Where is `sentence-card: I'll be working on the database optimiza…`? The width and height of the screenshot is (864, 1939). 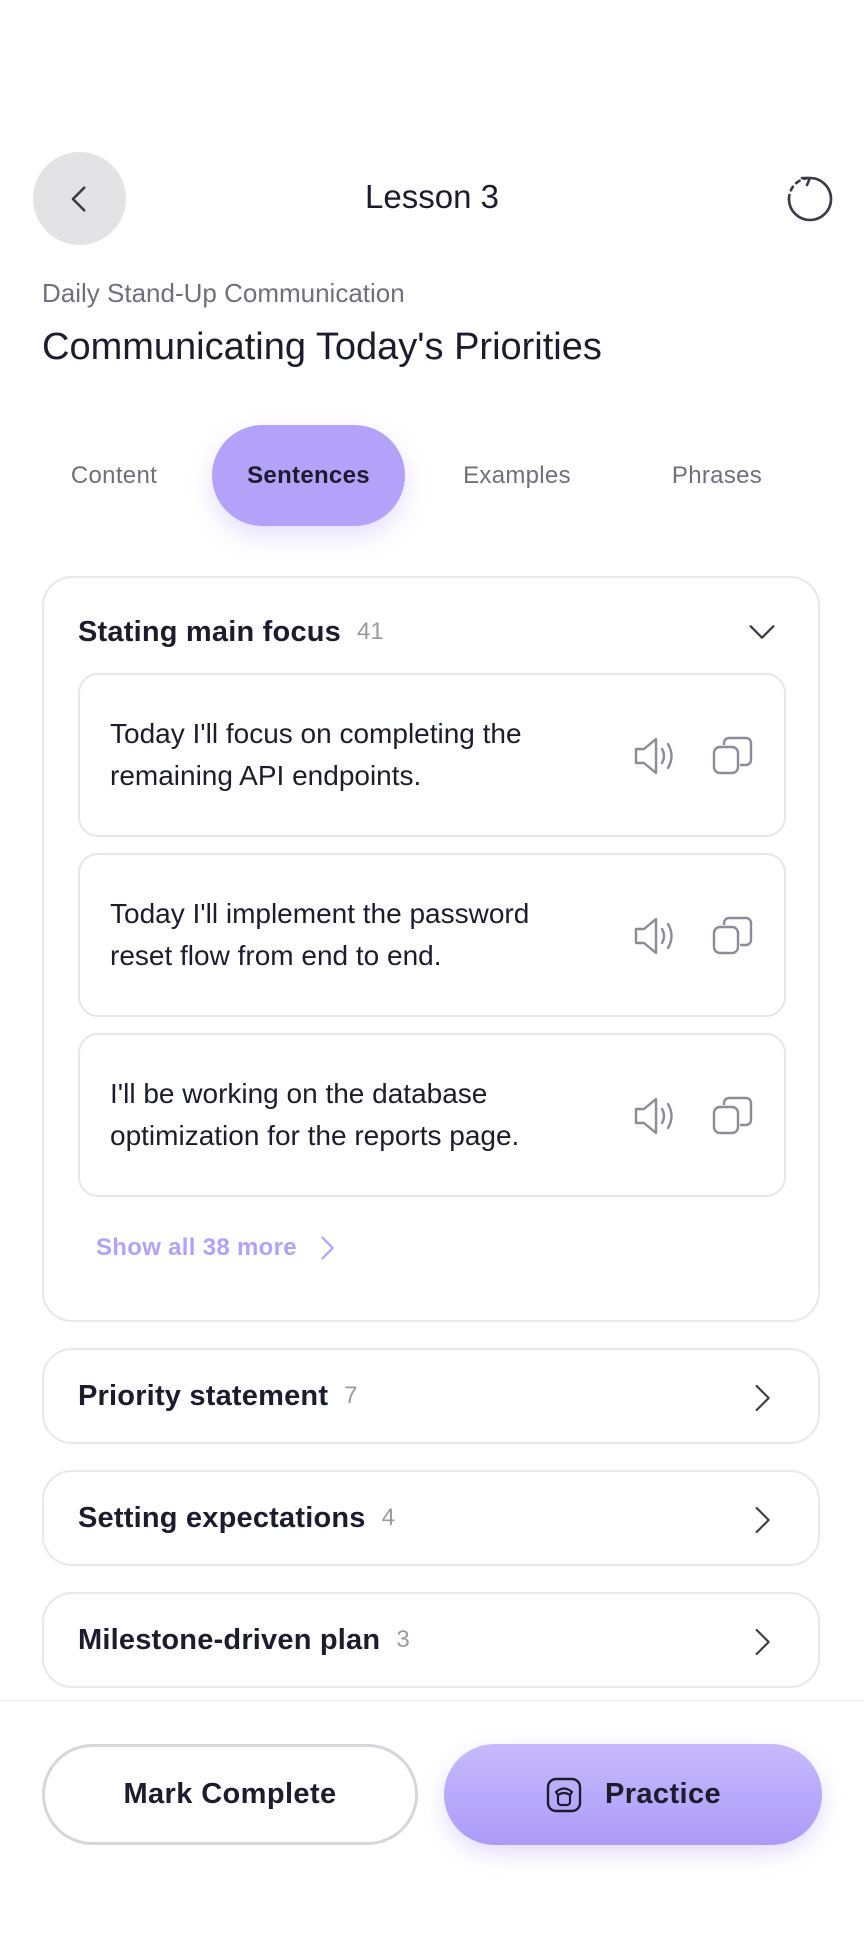 sentence-card: I'll be working on the database optimiza… is located at coordinates (432, 1115).